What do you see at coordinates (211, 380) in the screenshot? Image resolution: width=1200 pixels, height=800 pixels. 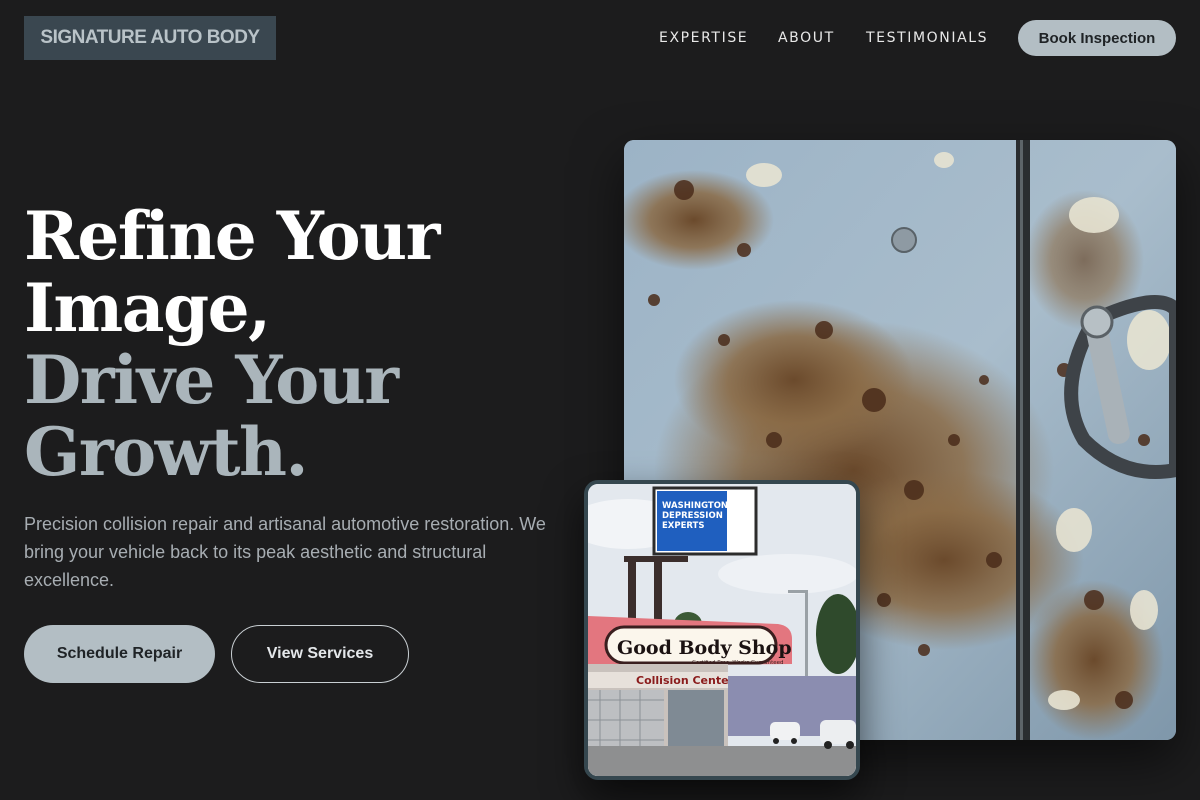 I see `headline-accent-line-1: Drive Your` at bounding box center [211, 380].